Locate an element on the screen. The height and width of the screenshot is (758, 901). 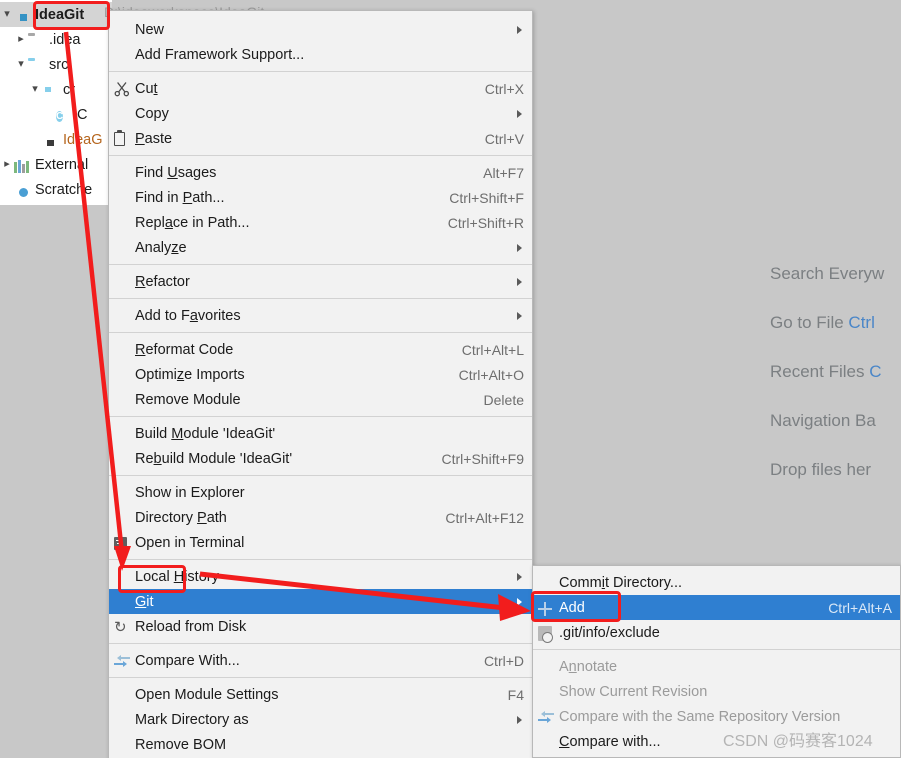
menu-item-label: Remove Module is located at coordinates (188, 399).